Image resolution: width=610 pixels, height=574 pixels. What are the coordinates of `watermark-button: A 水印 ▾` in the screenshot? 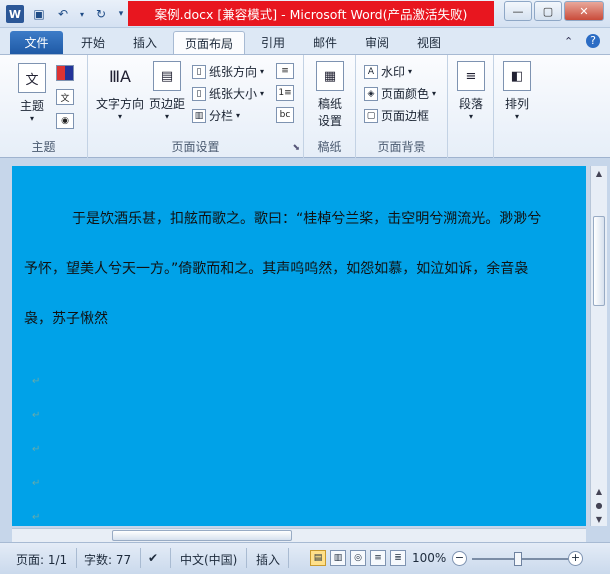 It's located at (388, 71).